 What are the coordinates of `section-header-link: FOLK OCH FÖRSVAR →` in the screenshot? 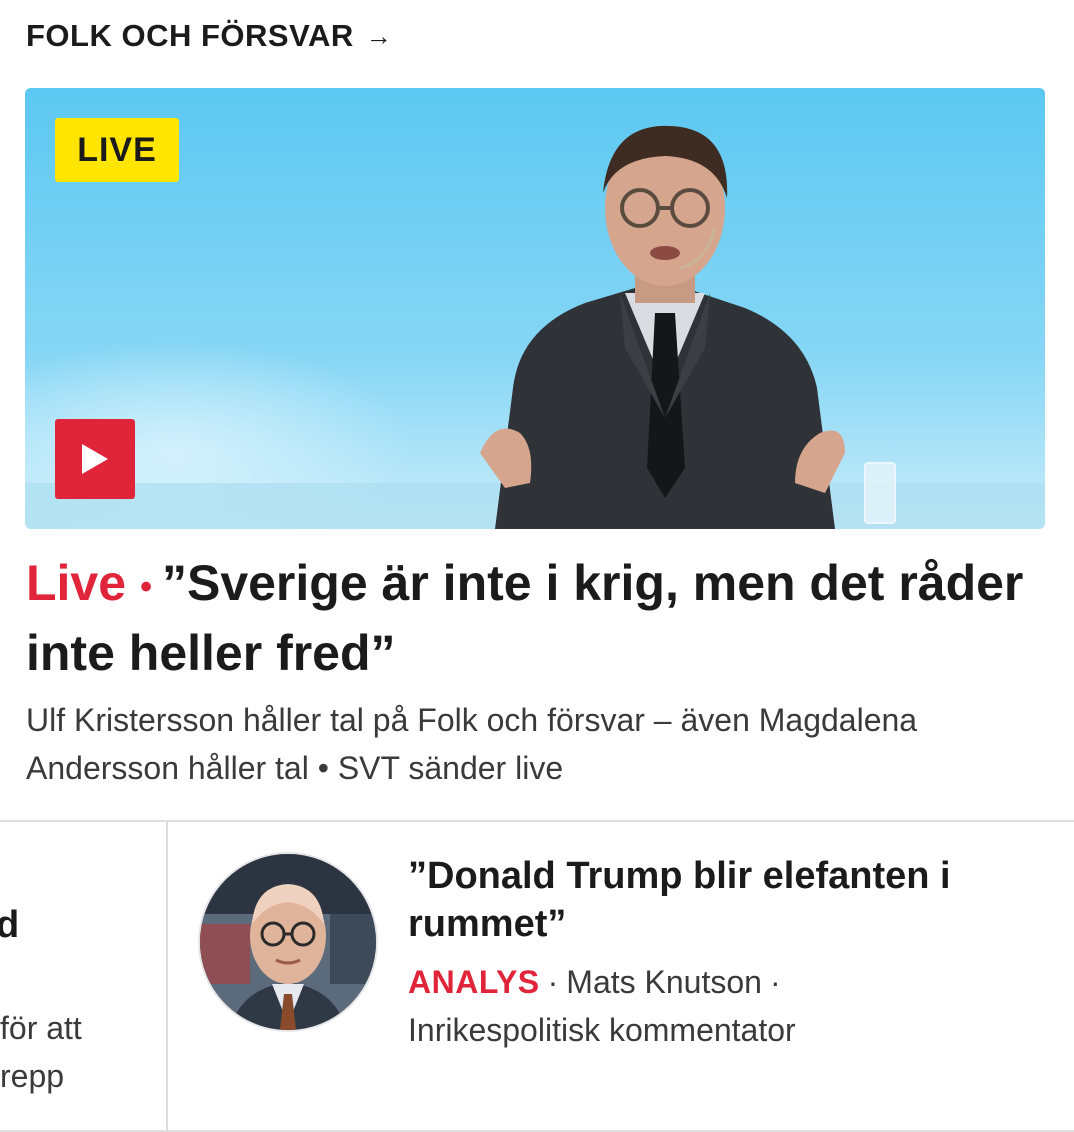 It's located at (209, 36).